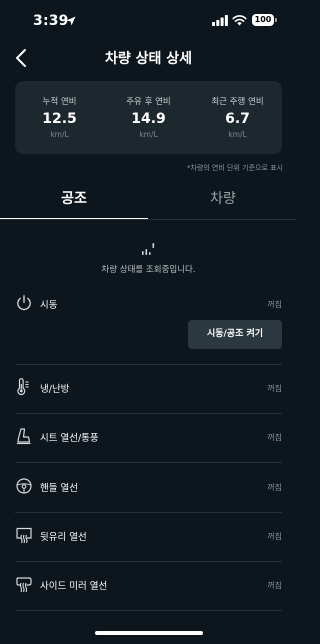  Describe the element at coordinates (148, 219) in the screenshot. I see `tab-divider` at that location.